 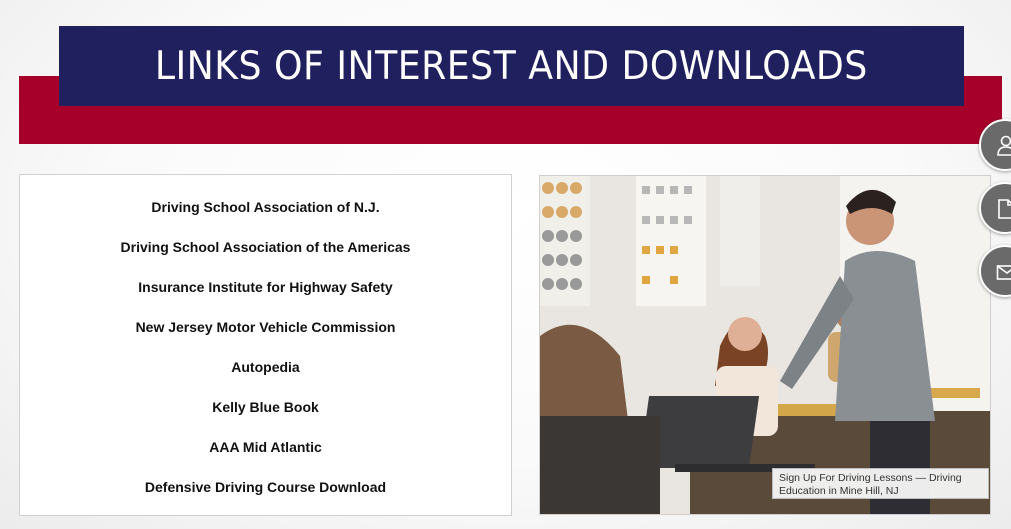 What do you see at coordinates (265, 299) in the screenshot?
I see `list-item: Insurance Institute for Highway Safety` at bounding box center [265, 299].